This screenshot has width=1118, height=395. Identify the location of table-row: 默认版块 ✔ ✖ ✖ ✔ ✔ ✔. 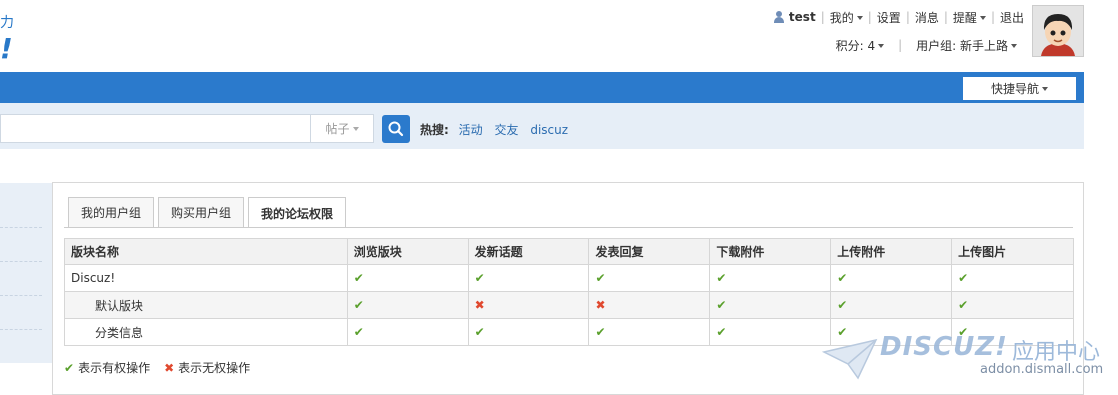
(569, 305).